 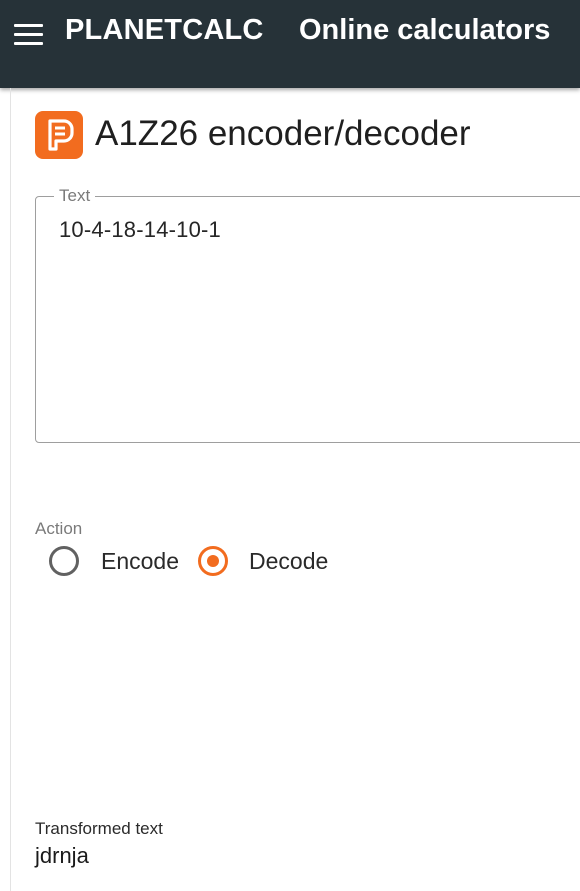 I want to click on page-title: A1Z26 encoder/decoder, so click(x=283, y=133).